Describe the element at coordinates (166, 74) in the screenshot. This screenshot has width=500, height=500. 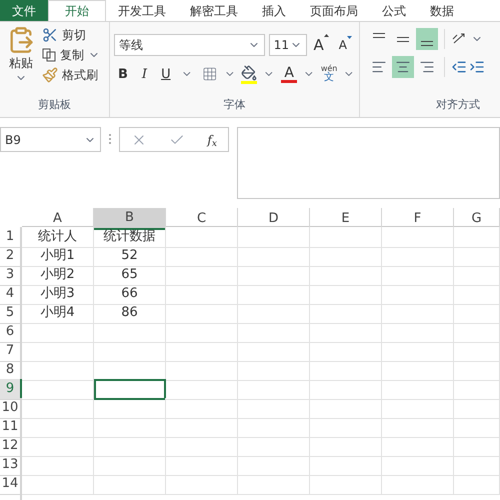
I see `underline-button: U` at that location.